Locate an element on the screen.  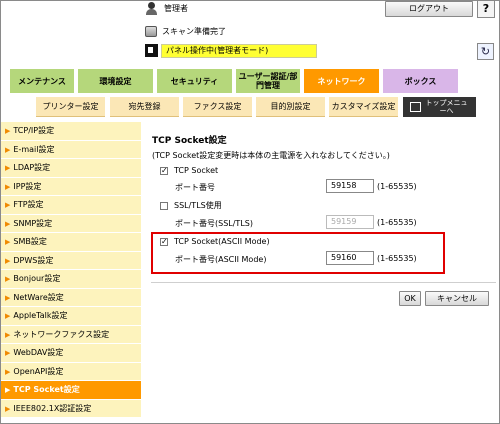
ssl-port-label: ポート番号(SSL/TLS) is located at coordinates (214, 223).